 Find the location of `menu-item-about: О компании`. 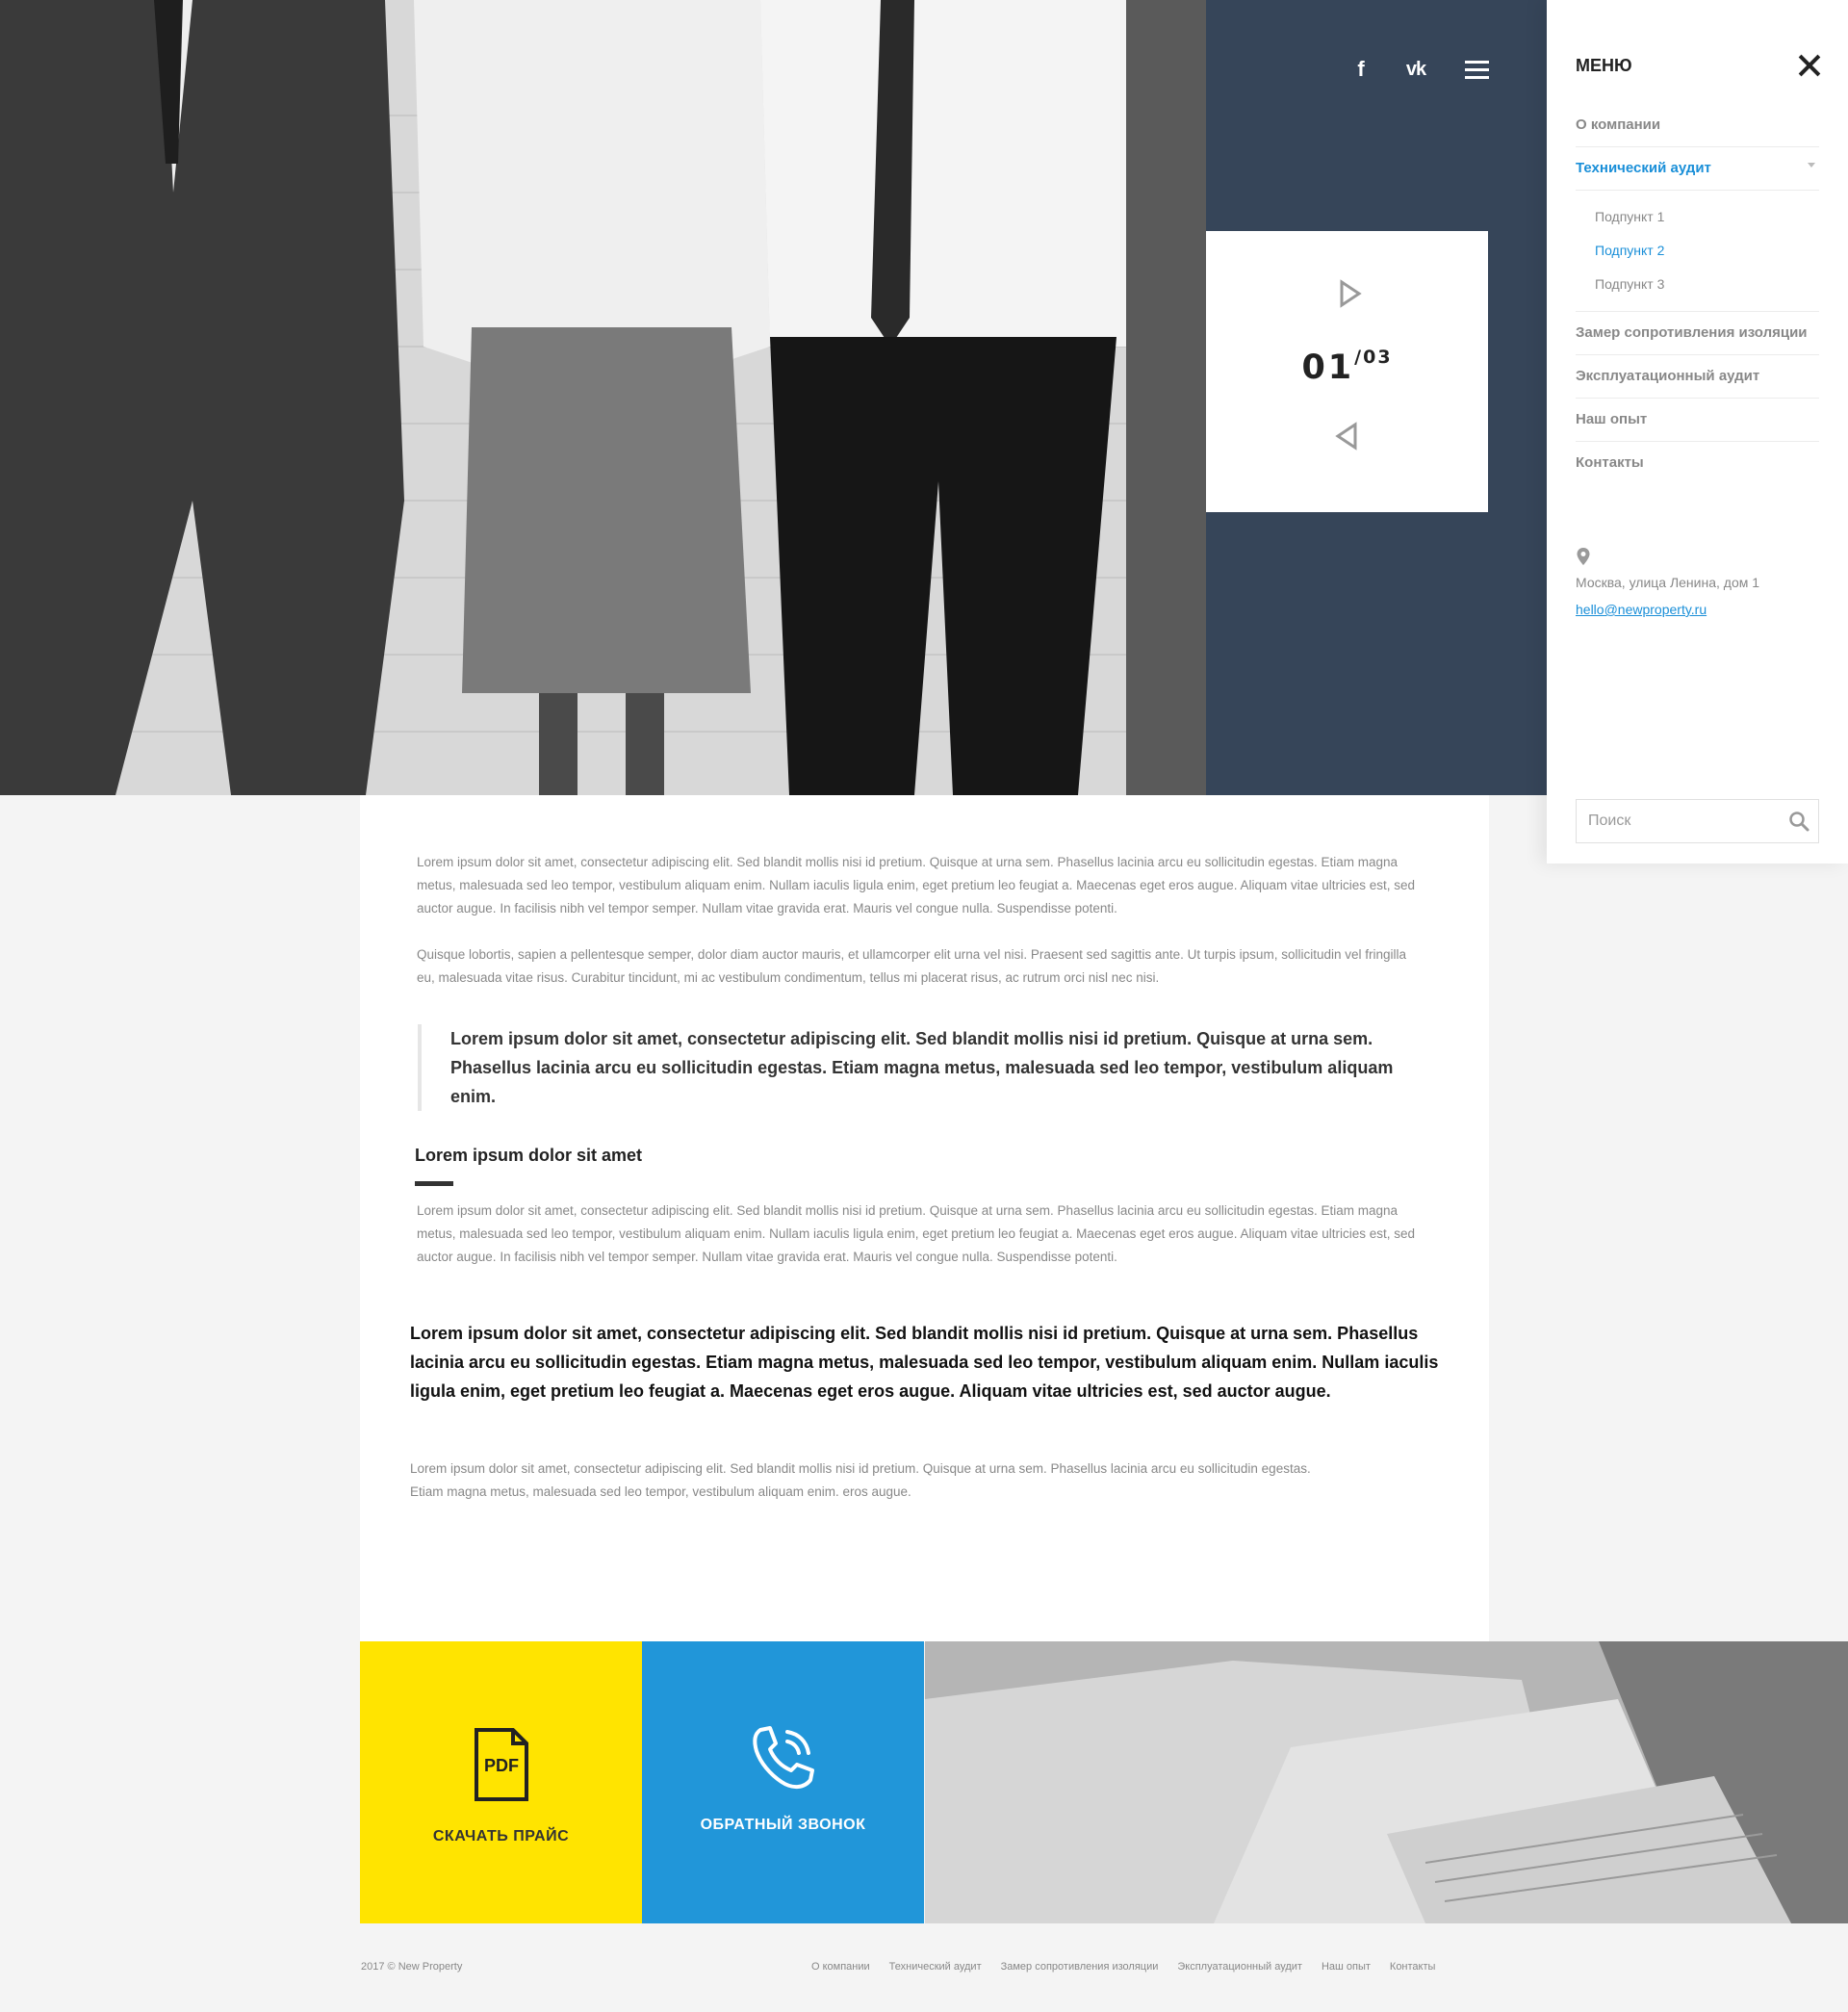

menu-item-about: О компании is located at coordinates (1697, 125).